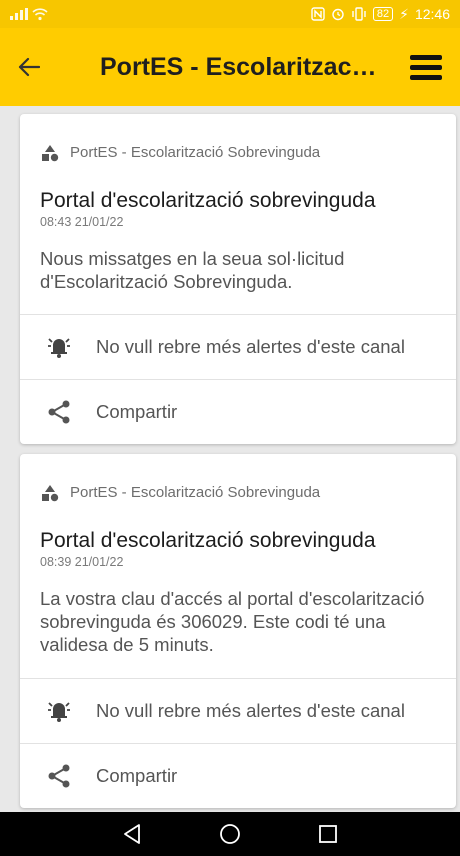 The image size is (460, 856). What do you see at coordinates (230, 14) in the screenshot?
I see `status-bar: 82 ⚡ 12:46` at bounding box center [230, 14].